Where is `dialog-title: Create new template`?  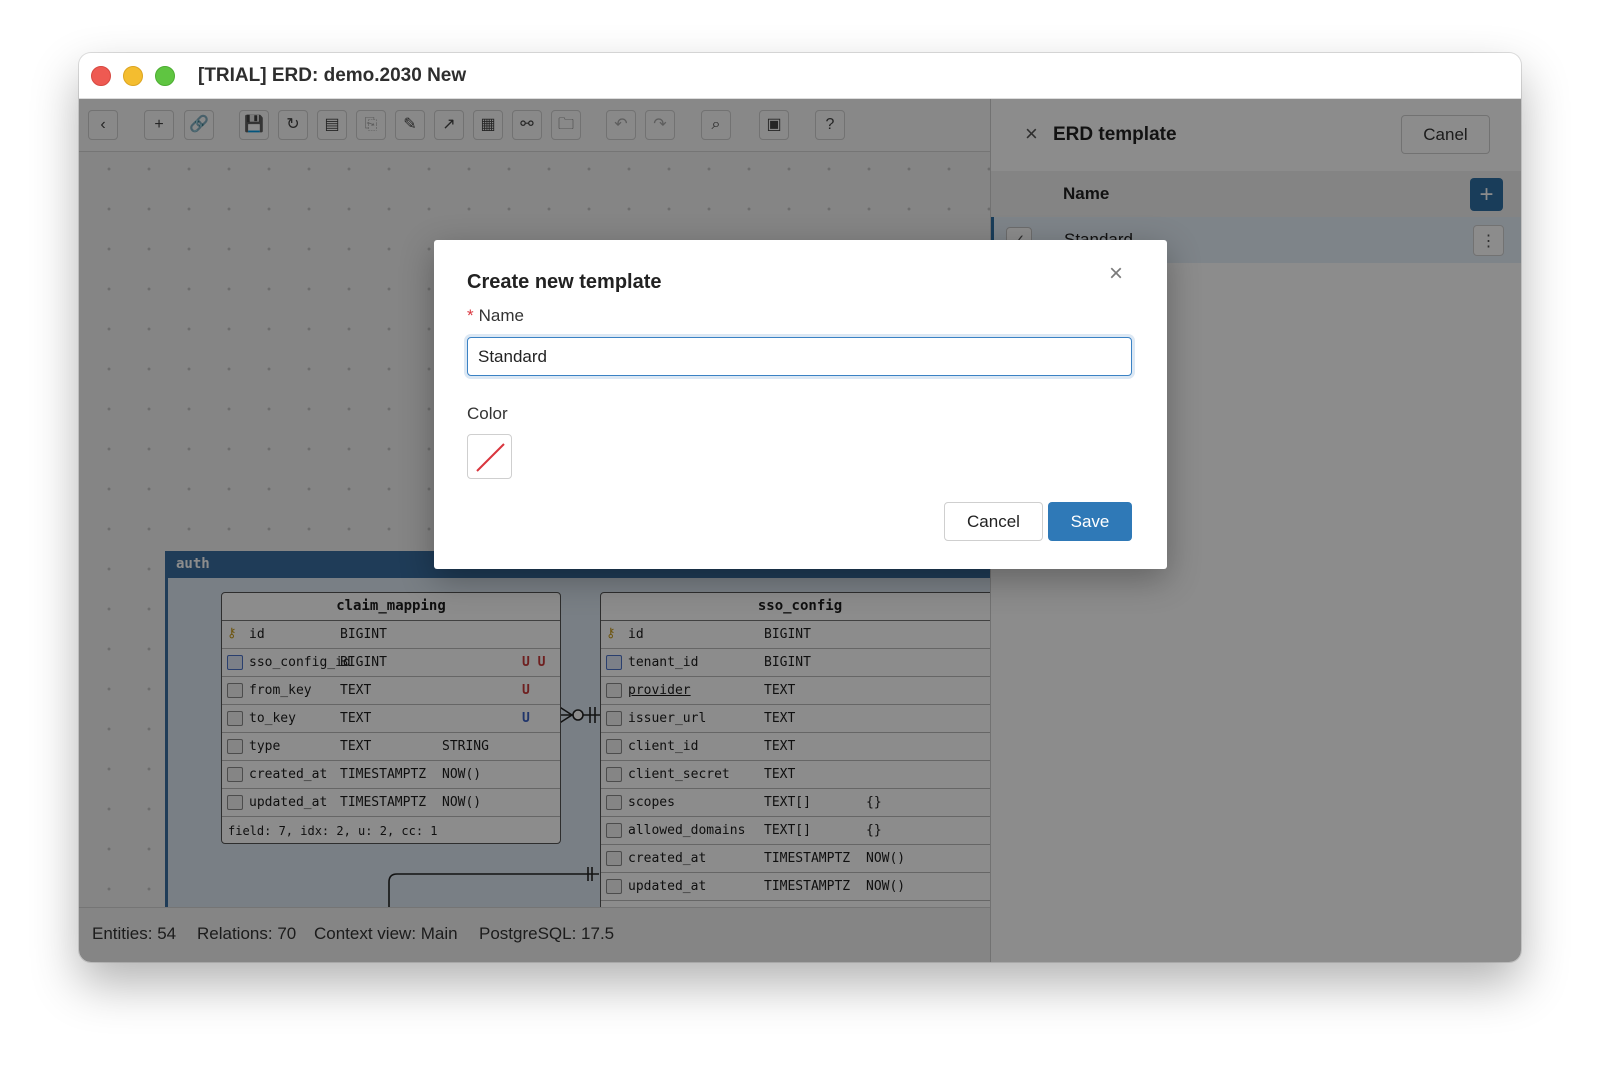 dialog-title: Create new template is located at coordinates (564, 282).